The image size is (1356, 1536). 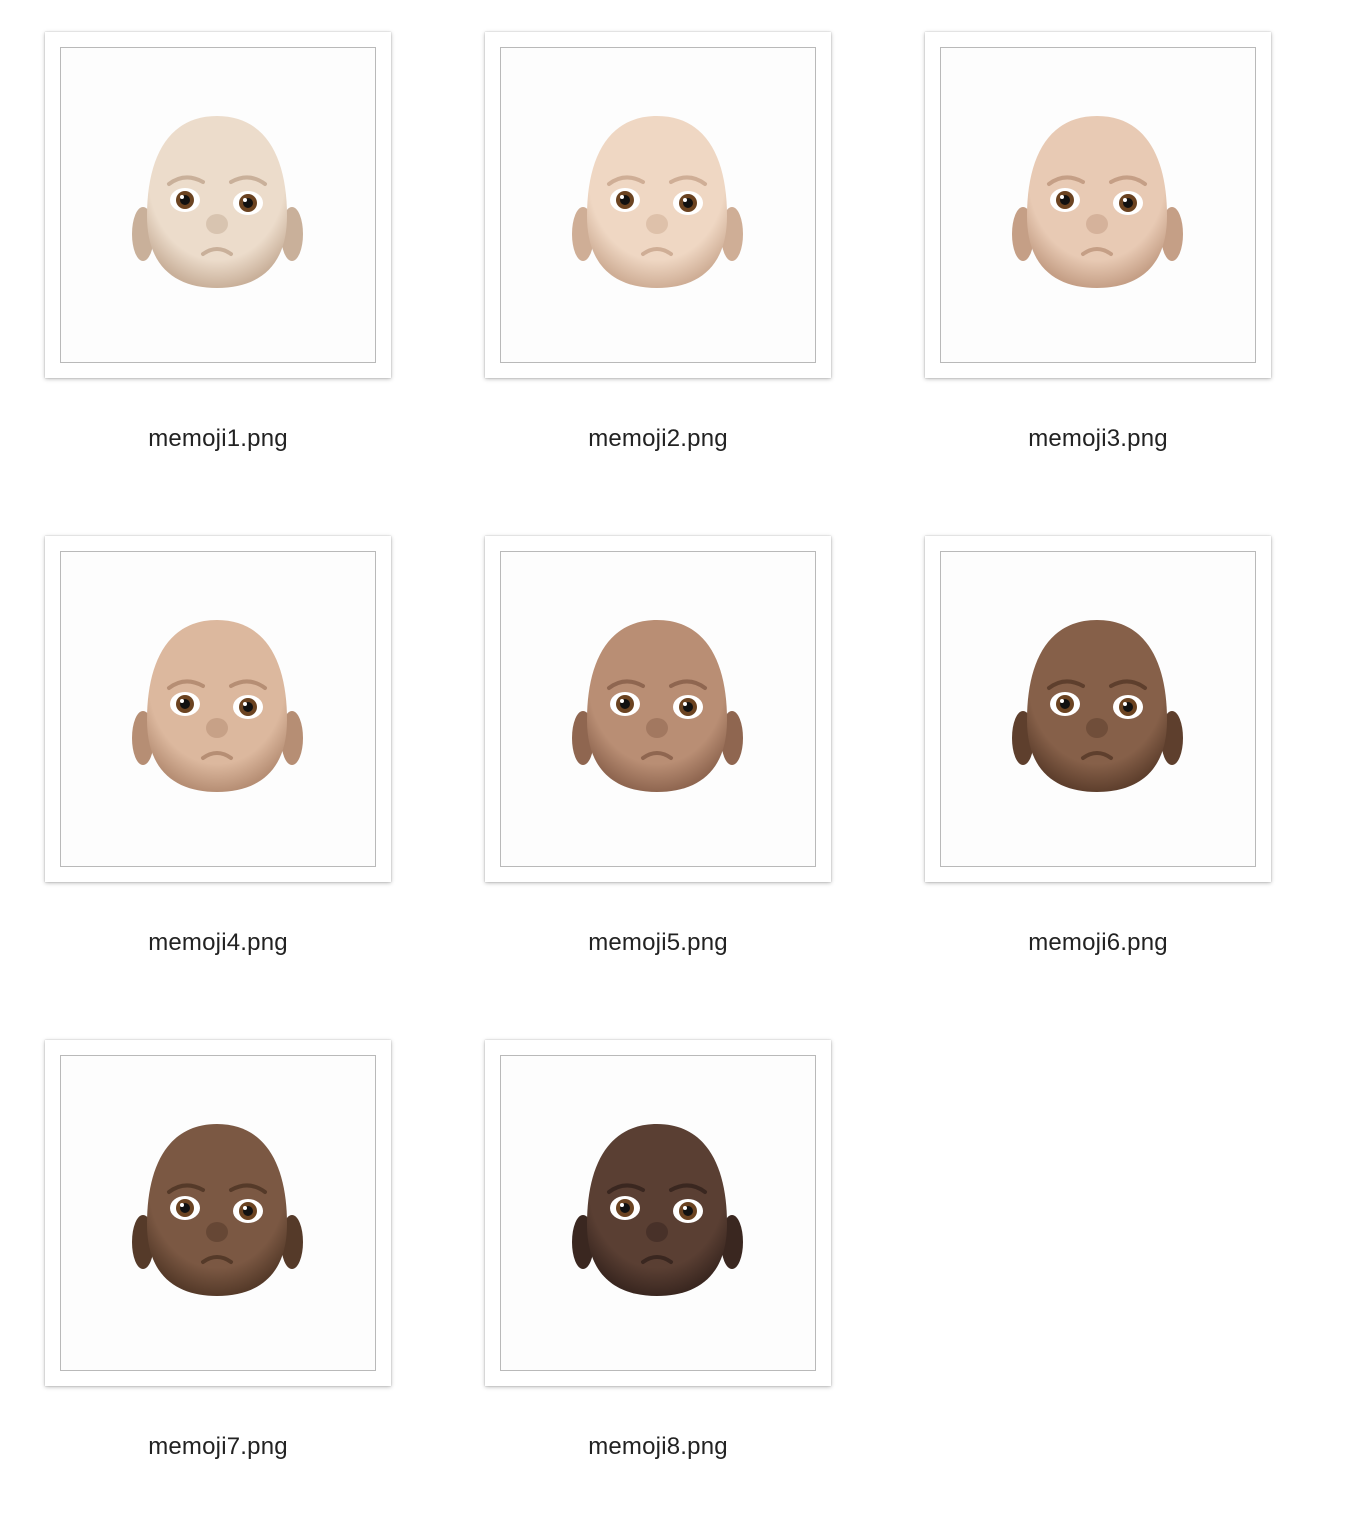 I want to click on file-name-label: memoji4.png, so click(x=218, y=943).